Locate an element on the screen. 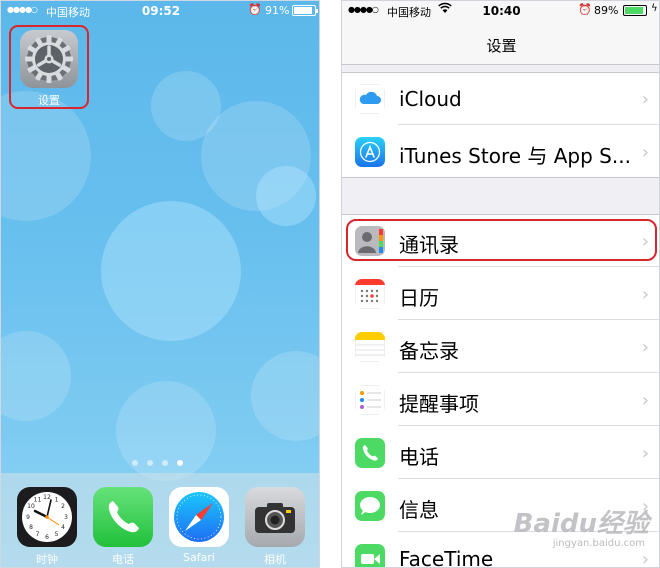 The width and height of the screenshot is (660, 568). status-bar: ●●●●○ 中国移动 10:40 ⏰ 89% ϟ is located at coordinates (500, 11).